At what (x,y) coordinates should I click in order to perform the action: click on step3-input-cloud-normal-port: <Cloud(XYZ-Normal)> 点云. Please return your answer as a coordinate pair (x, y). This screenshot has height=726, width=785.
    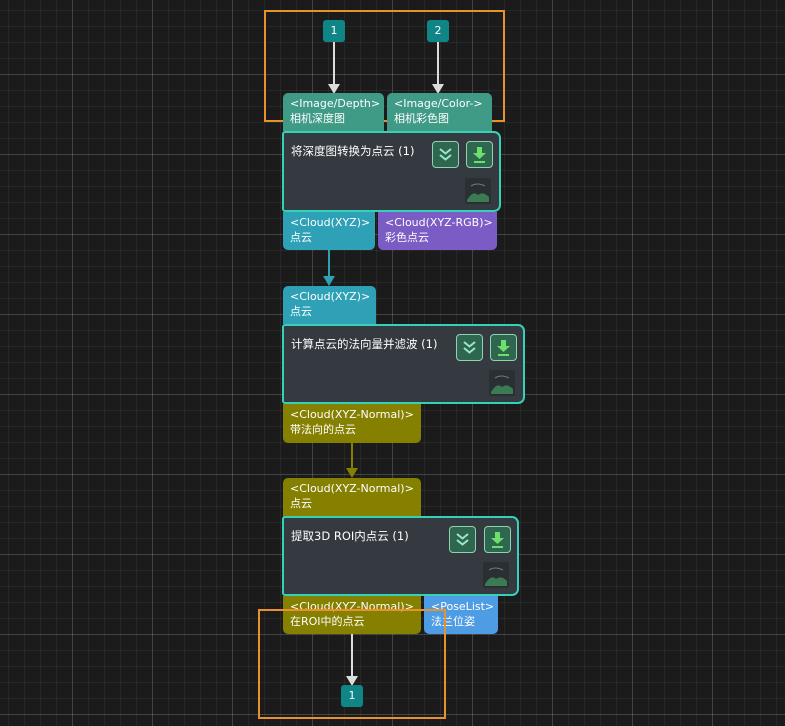
    Looking at the image, I should click on (352, 497).